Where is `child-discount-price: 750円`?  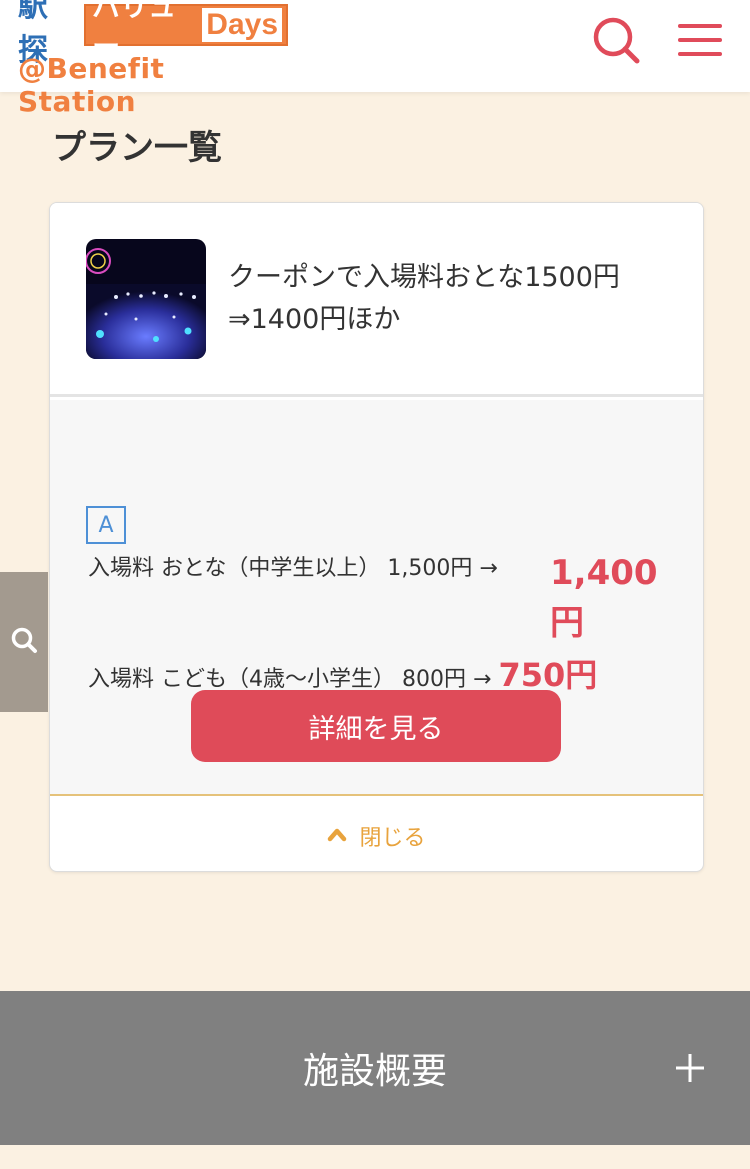
child-discount-price: 750円 is located at coordinates (548, 675).